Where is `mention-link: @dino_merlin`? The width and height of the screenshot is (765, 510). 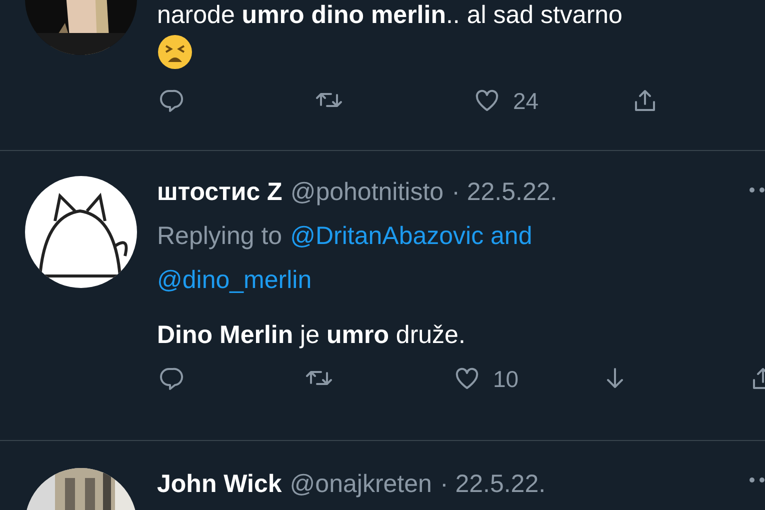 mention-link: @dino_merlin is located at coordinates (234, 280).